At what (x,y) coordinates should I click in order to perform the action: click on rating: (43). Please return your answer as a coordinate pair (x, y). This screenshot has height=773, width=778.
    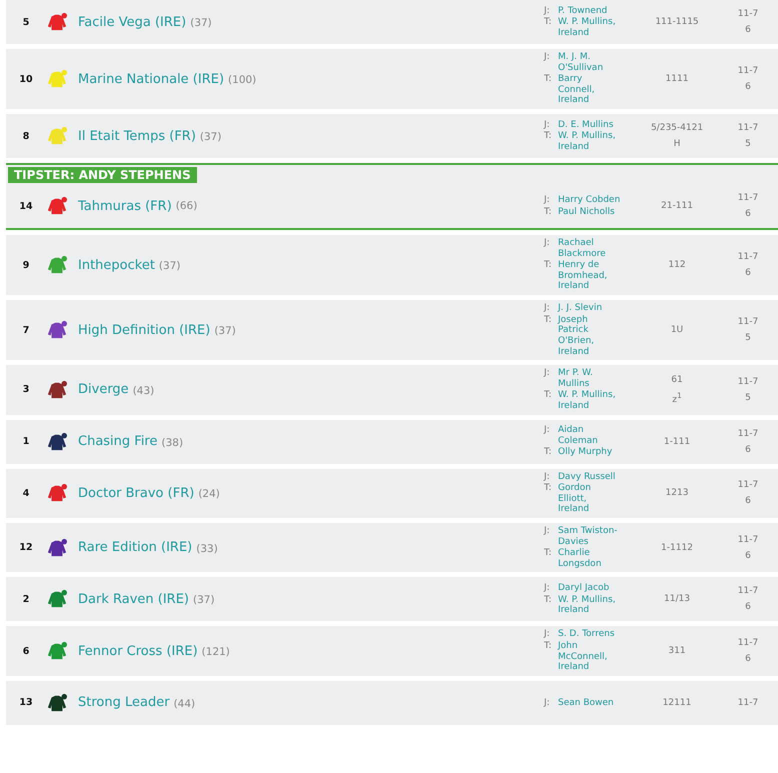
    Looking at the image, I should click on (143, 390).